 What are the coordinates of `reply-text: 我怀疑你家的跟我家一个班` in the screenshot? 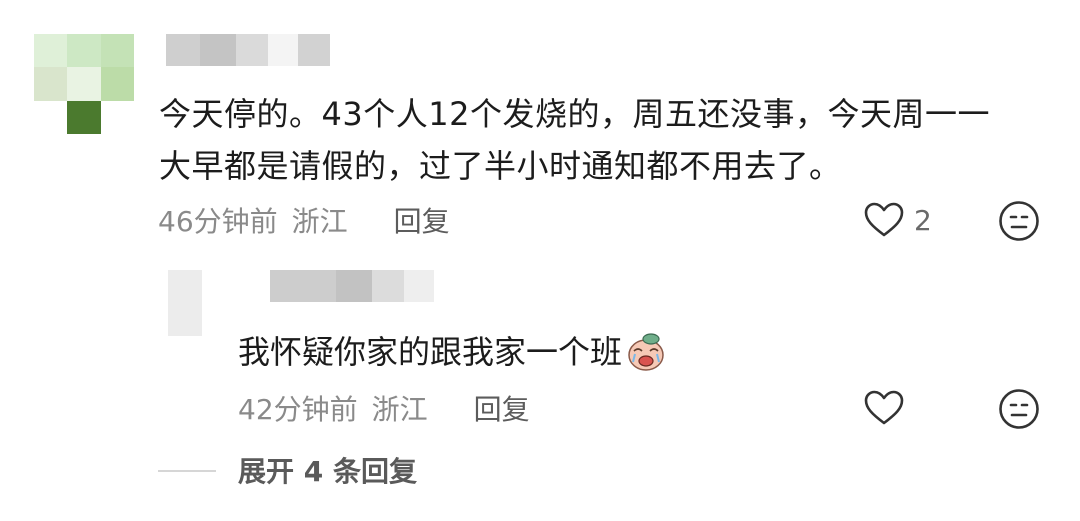 It's located at (452, 352).